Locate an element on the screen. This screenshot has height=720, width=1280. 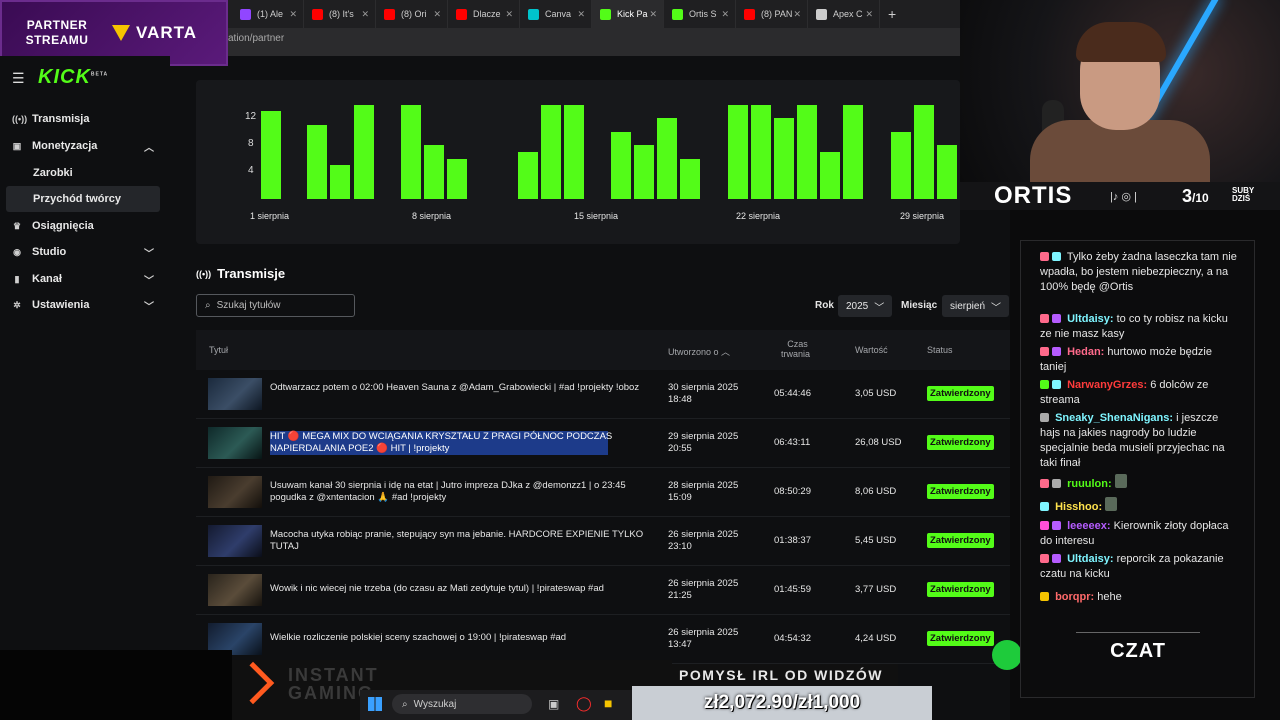
chat-username: Hisshoo: is located at coordinates (1078, 507).